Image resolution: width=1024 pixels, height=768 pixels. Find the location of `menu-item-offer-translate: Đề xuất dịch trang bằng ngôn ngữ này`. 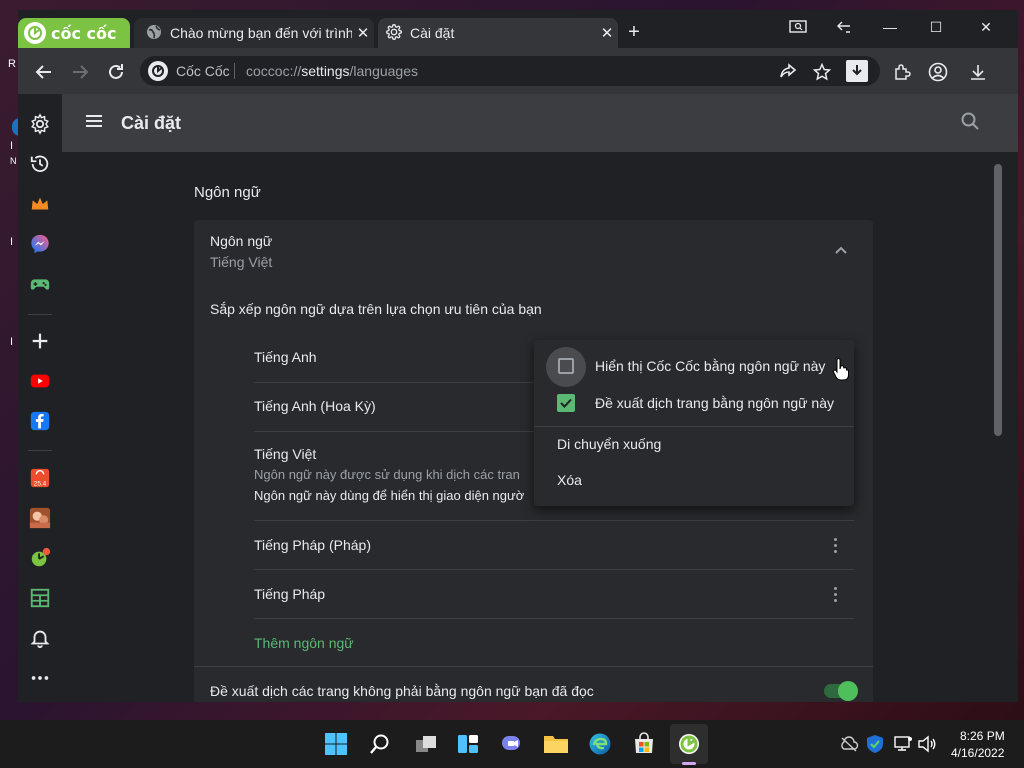

menu-item-offer-translate: Đề xuất dịch trang bằng ngôn ngữ này is located at coordinates (694, 411).